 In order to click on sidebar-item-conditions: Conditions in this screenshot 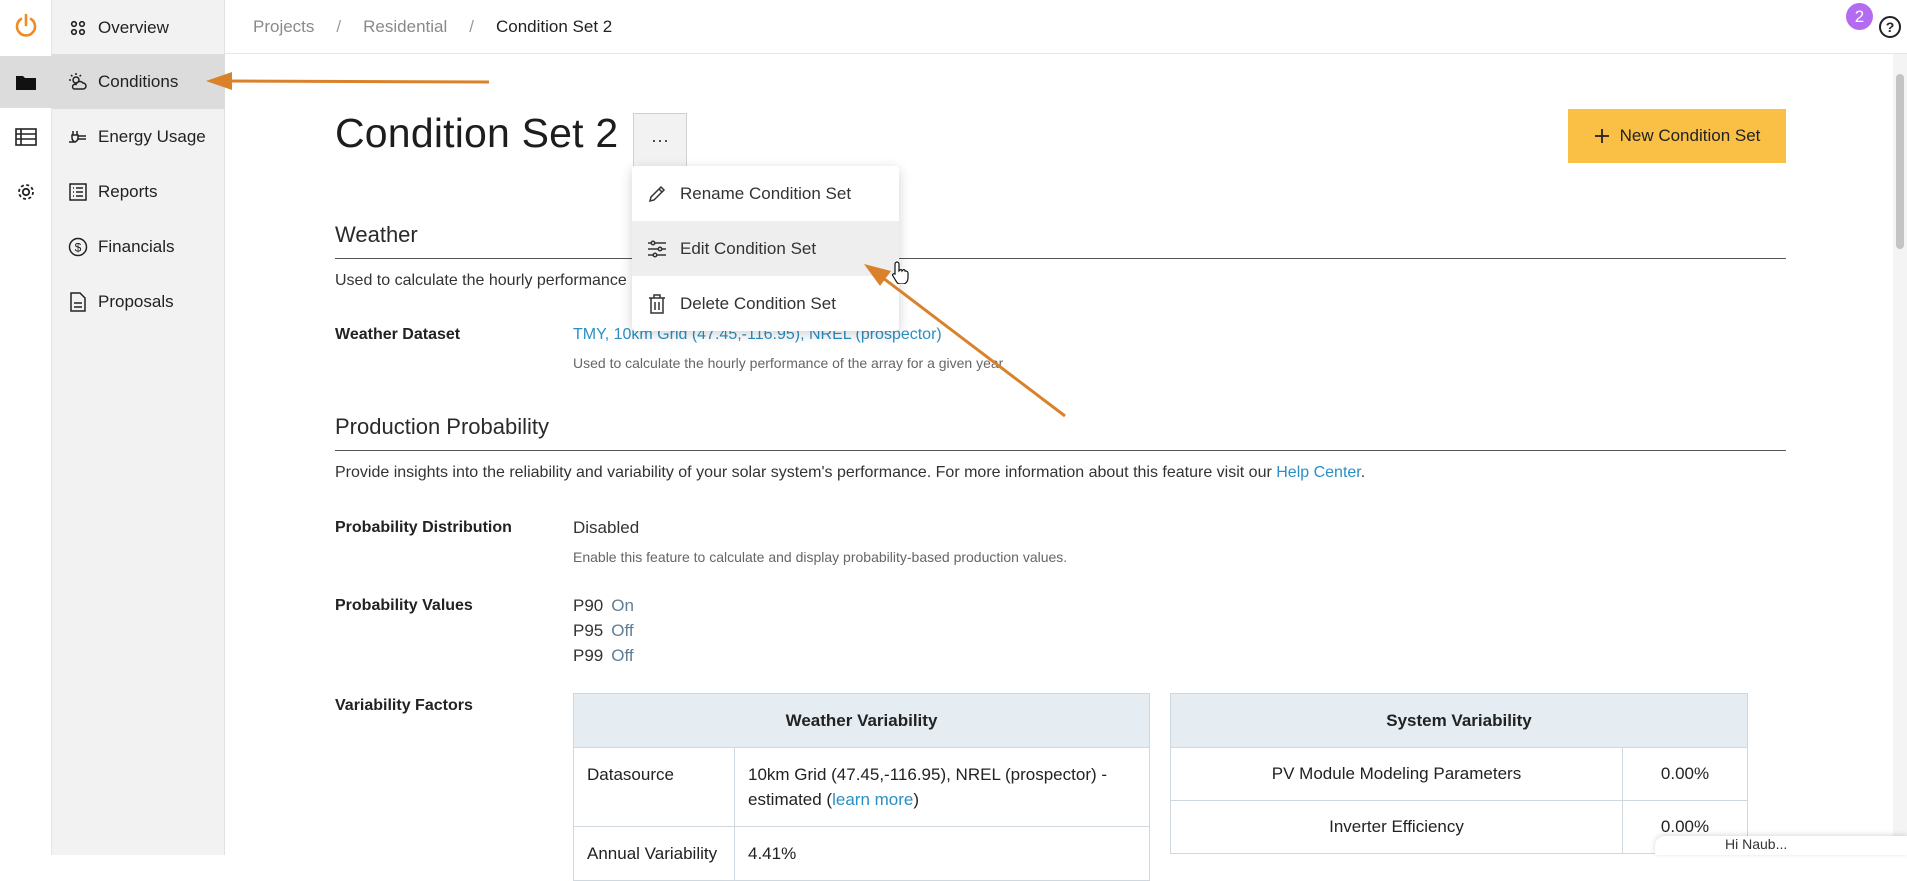, I will do `click(138, 81)`.